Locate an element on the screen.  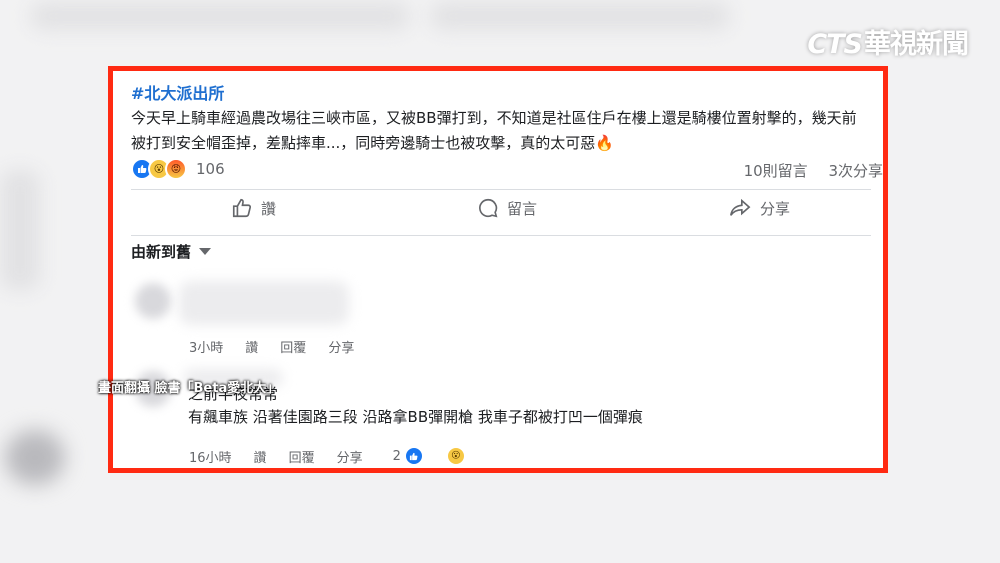
share-button: 分享 is located at coordinates (759, 208).